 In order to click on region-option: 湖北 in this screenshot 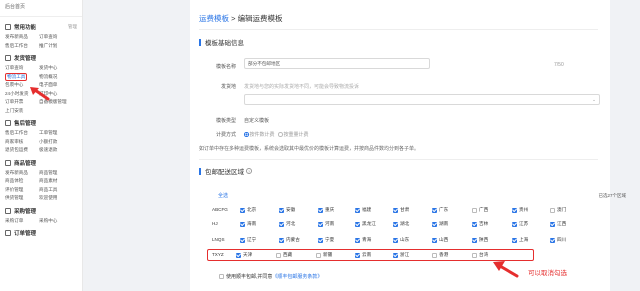, I will do `click(401, 224)`.